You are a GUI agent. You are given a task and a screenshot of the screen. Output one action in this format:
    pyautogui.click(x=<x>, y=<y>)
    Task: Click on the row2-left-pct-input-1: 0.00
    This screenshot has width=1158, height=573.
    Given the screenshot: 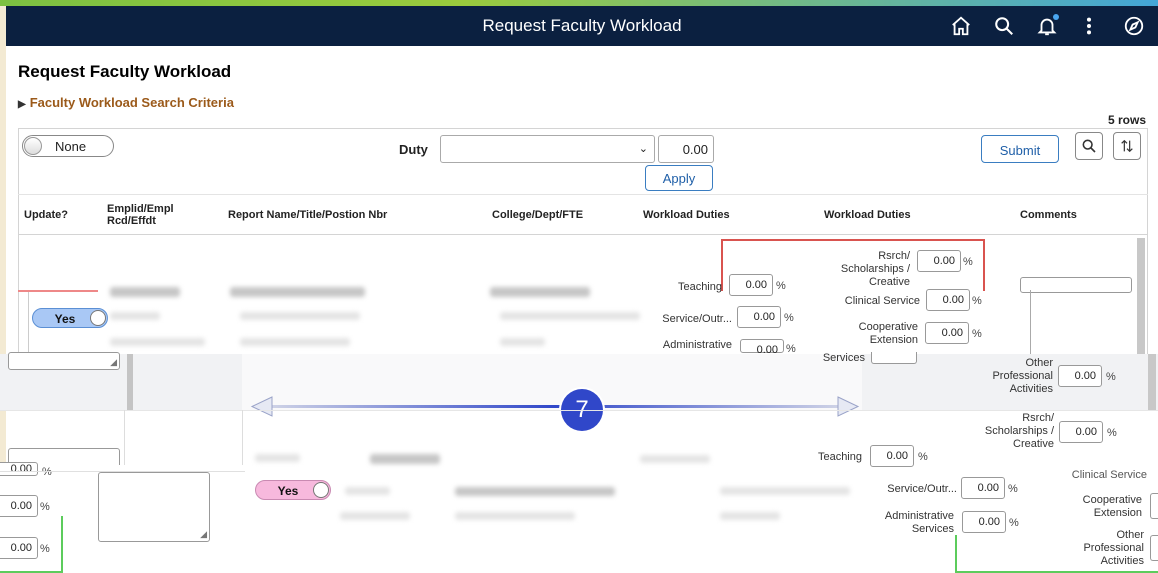 What is the action you would take?
    pyautogui.click(x=19, y=469)
    